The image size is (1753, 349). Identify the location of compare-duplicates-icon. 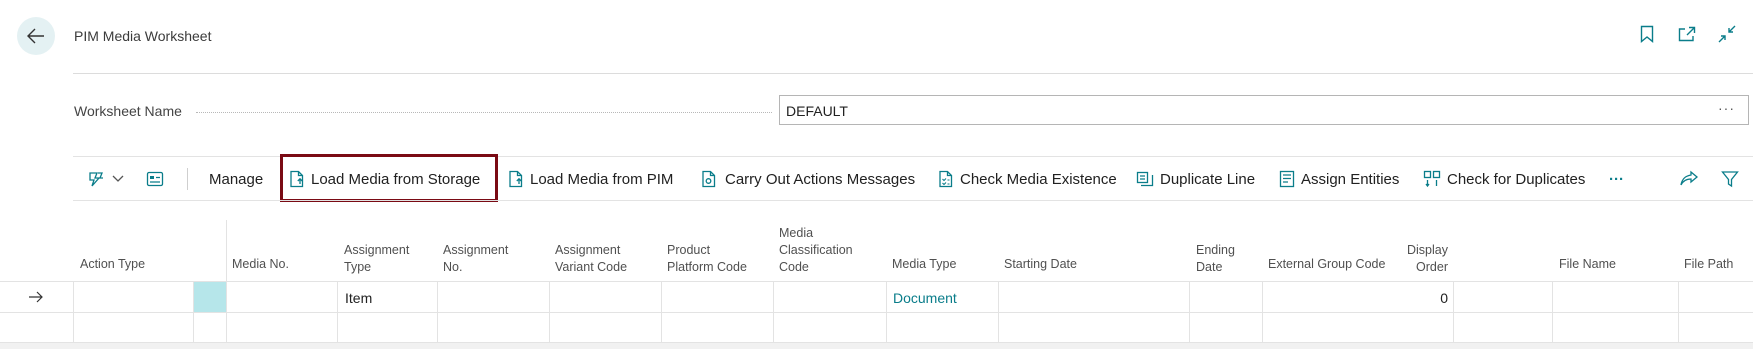
(1432, 179).